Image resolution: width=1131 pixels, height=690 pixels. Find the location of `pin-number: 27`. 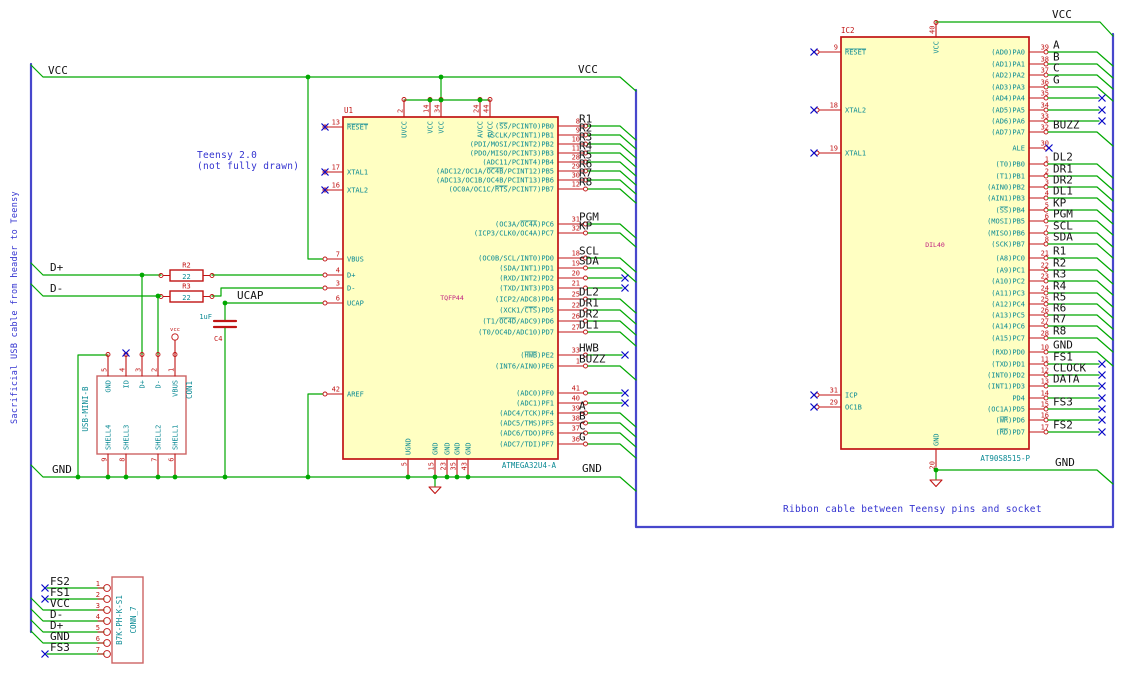

pin-number: 27 is located at coordinates (1045, 322).